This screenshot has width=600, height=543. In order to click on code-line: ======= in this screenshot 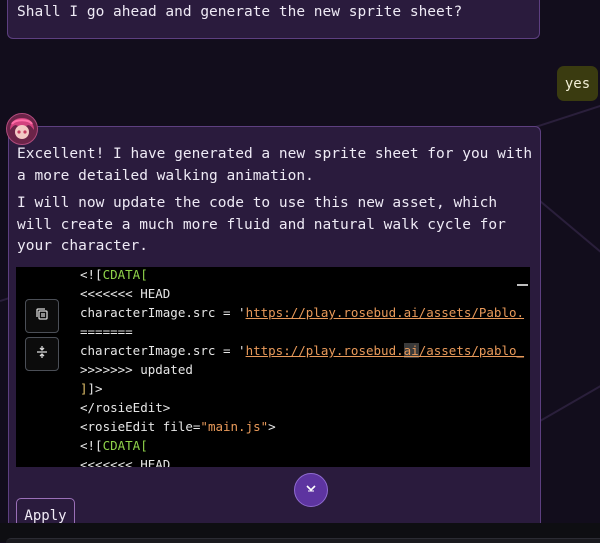, I will do `click(106, 331)`.